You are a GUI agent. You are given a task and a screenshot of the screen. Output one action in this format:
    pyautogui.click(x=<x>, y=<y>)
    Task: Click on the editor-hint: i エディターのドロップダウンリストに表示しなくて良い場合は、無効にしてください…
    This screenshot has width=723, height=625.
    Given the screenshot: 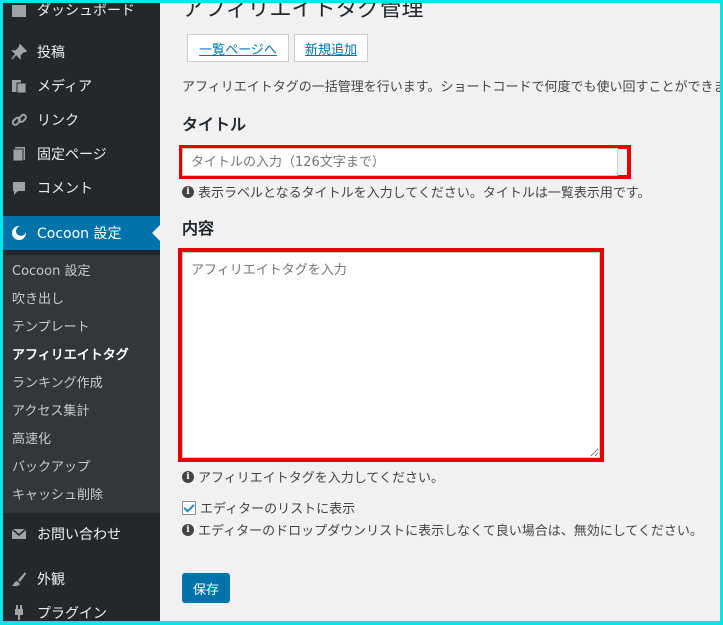 What is the action you would take?
    pyautogui.click(x=442, y=529)
    